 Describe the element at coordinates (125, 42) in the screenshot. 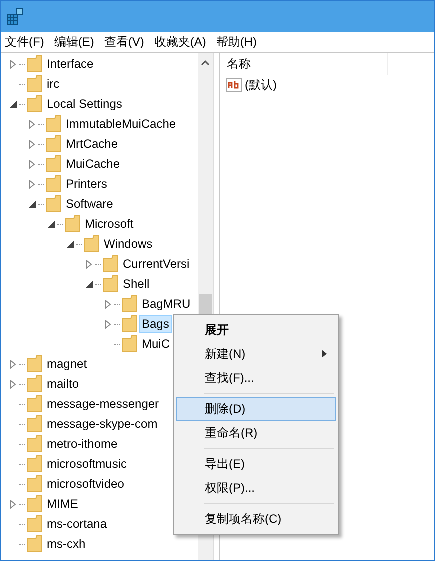

I see `menu-item: 查看(V)` at that location.